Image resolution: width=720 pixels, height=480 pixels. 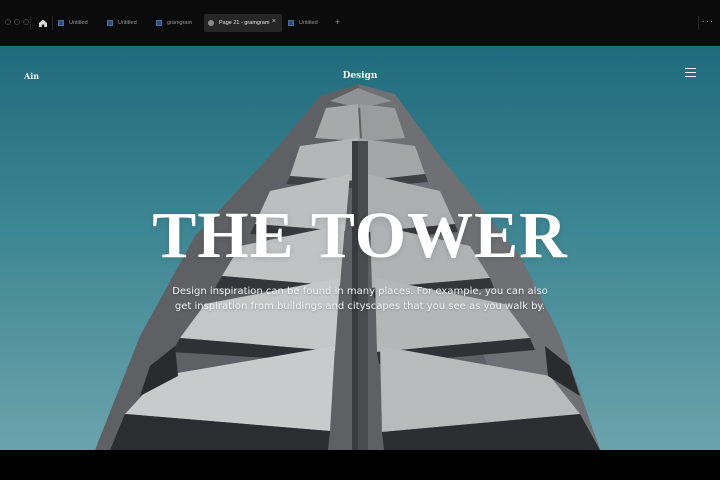 What do you see at coordinates (360, 76) in the screenshot?
I see `site-title: Design` at bounding box center [360, 76].